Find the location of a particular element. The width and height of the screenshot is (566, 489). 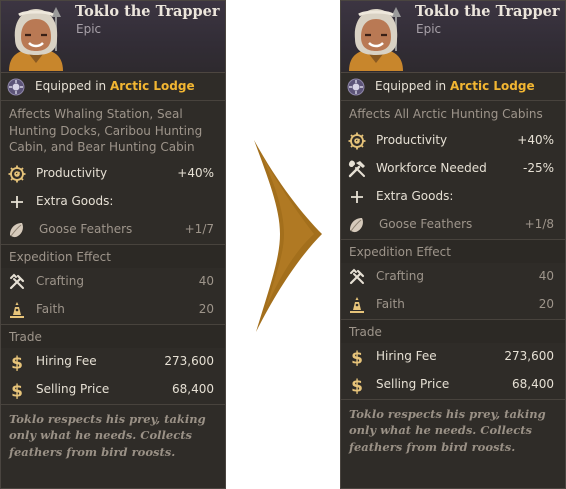

stat-value: -25% is located at coordinates (538, 167).